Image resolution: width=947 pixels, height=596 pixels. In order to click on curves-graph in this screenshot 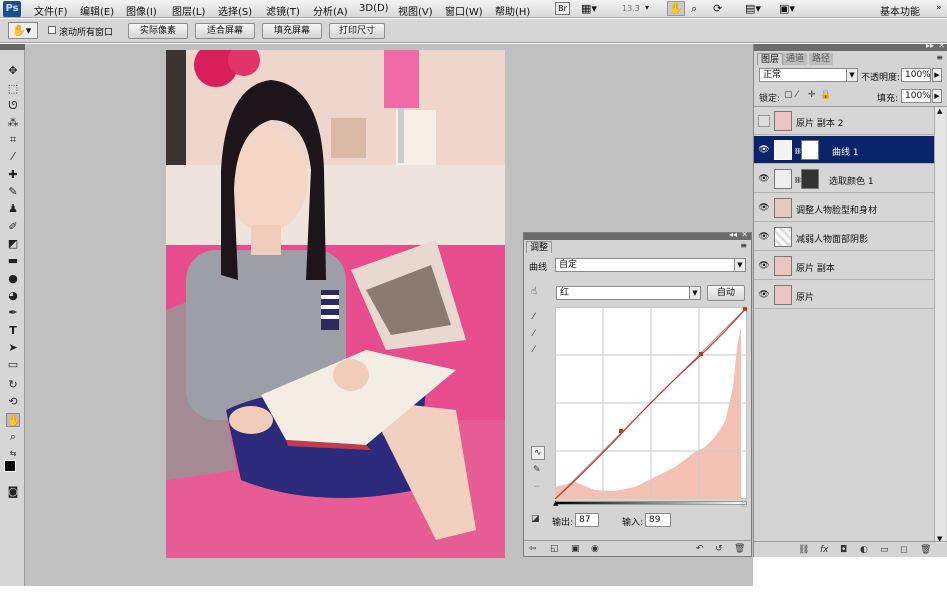, I will do `click(651, 403)`.